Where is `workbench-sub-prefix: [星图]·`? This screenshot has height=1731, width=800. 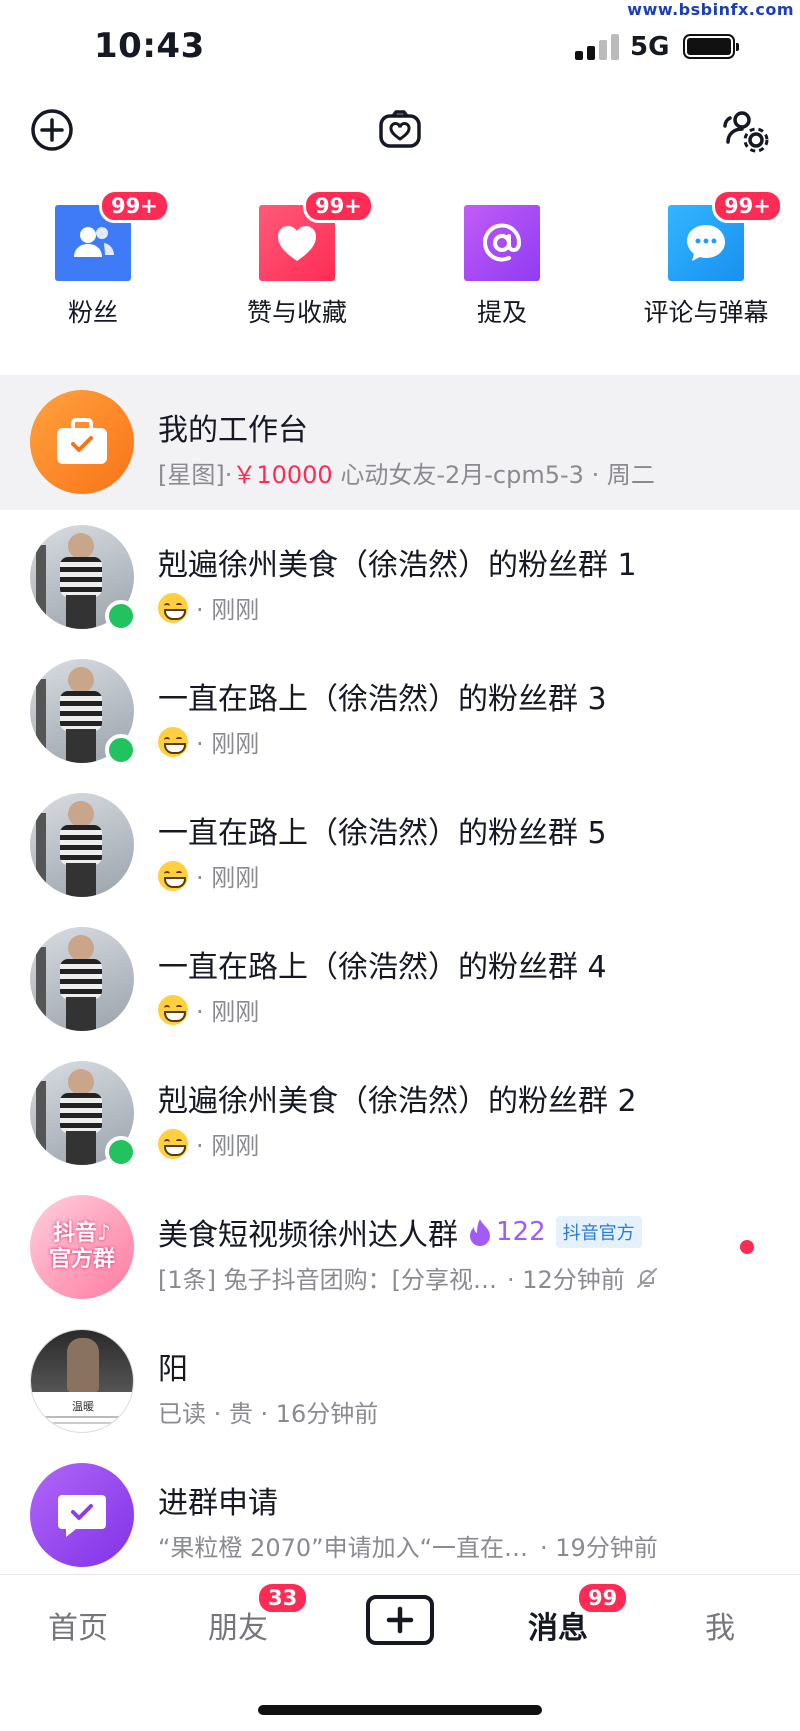
workbench-sub-prefix: [星图]· is located at coordinates (195, 475).